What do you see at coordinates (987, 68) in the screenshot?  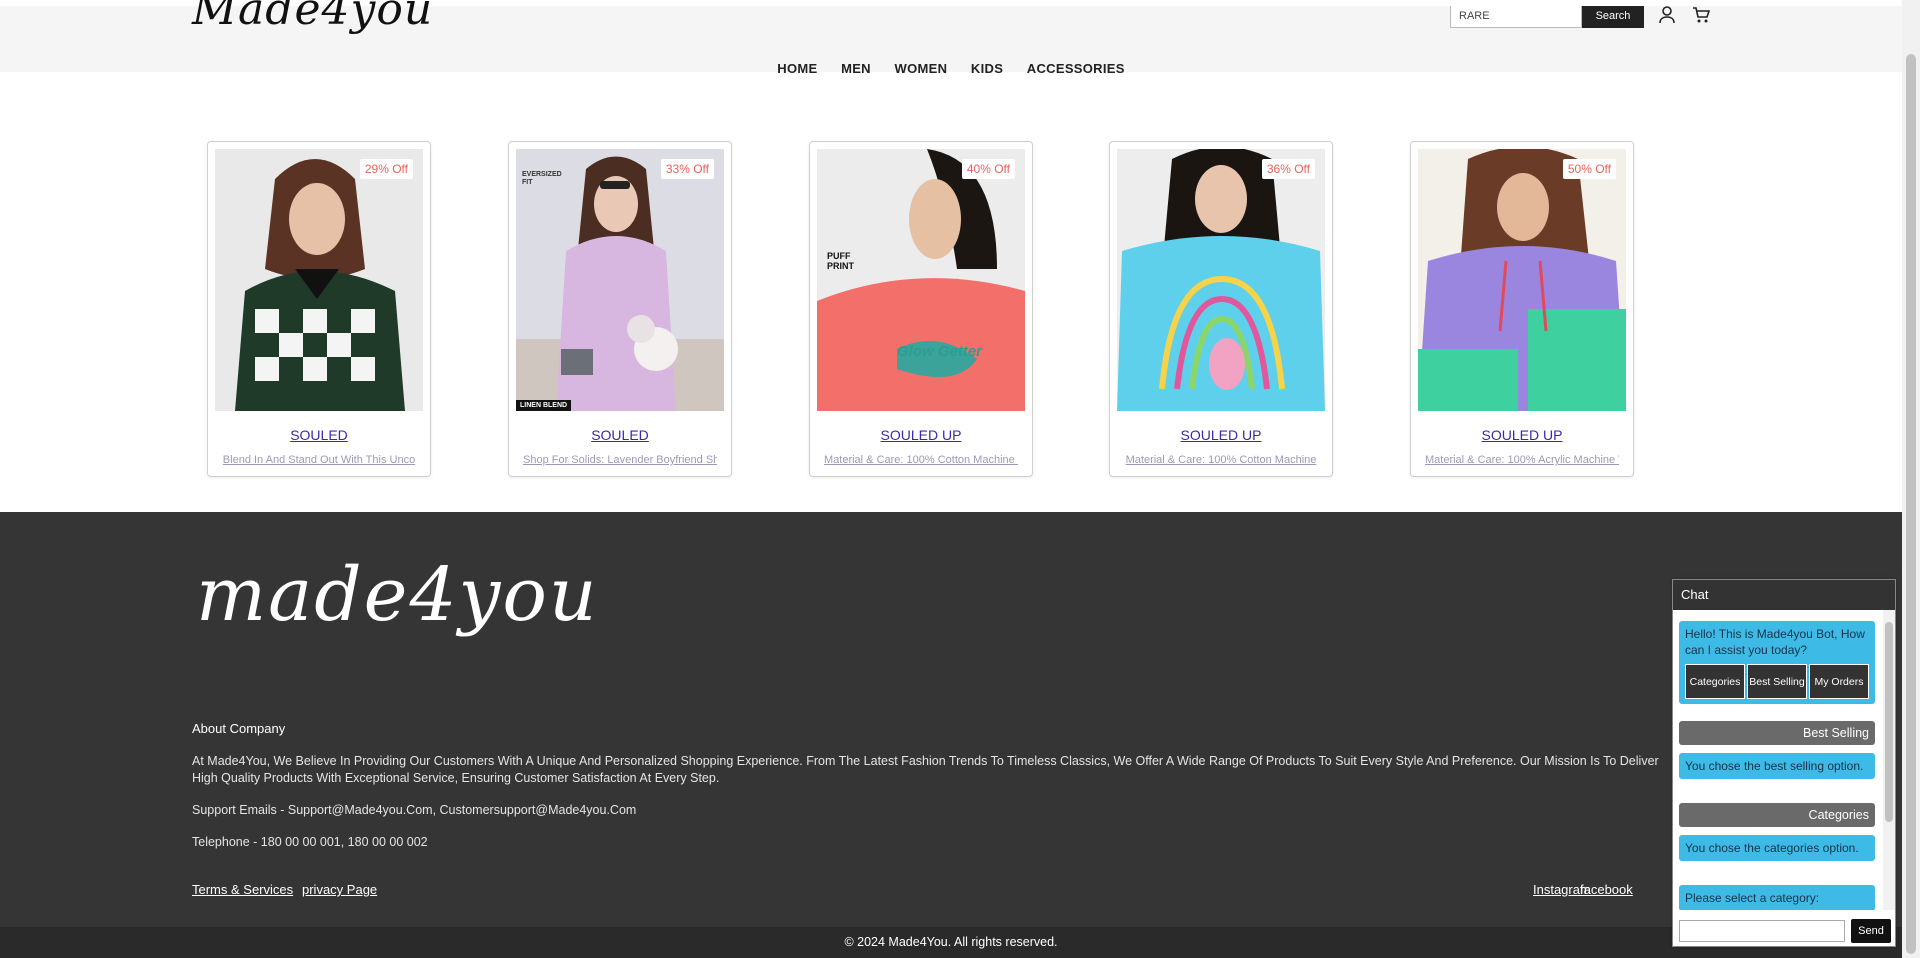 I see `nav-kids: KIDS` at bounding box center [987, 68].